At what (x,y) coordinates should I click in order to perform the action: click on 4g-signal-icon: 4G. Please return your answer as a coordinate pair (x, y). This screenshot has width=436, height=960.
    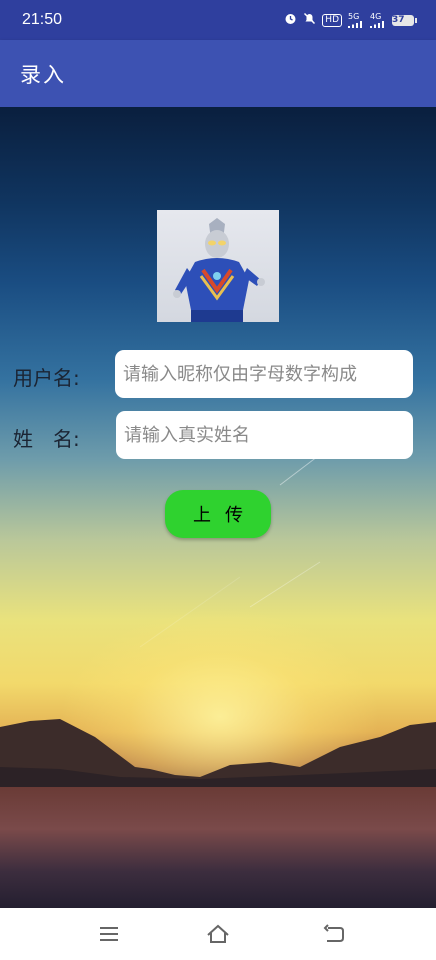
    Looking at the image, I should click on (378, 19).